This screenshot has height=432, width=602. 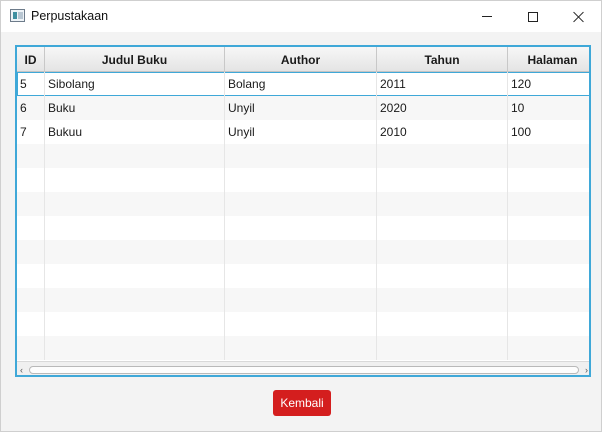 I want to click on table-row: 7 Bukuu Unyil 2010 100, so click(x=303, y=132).